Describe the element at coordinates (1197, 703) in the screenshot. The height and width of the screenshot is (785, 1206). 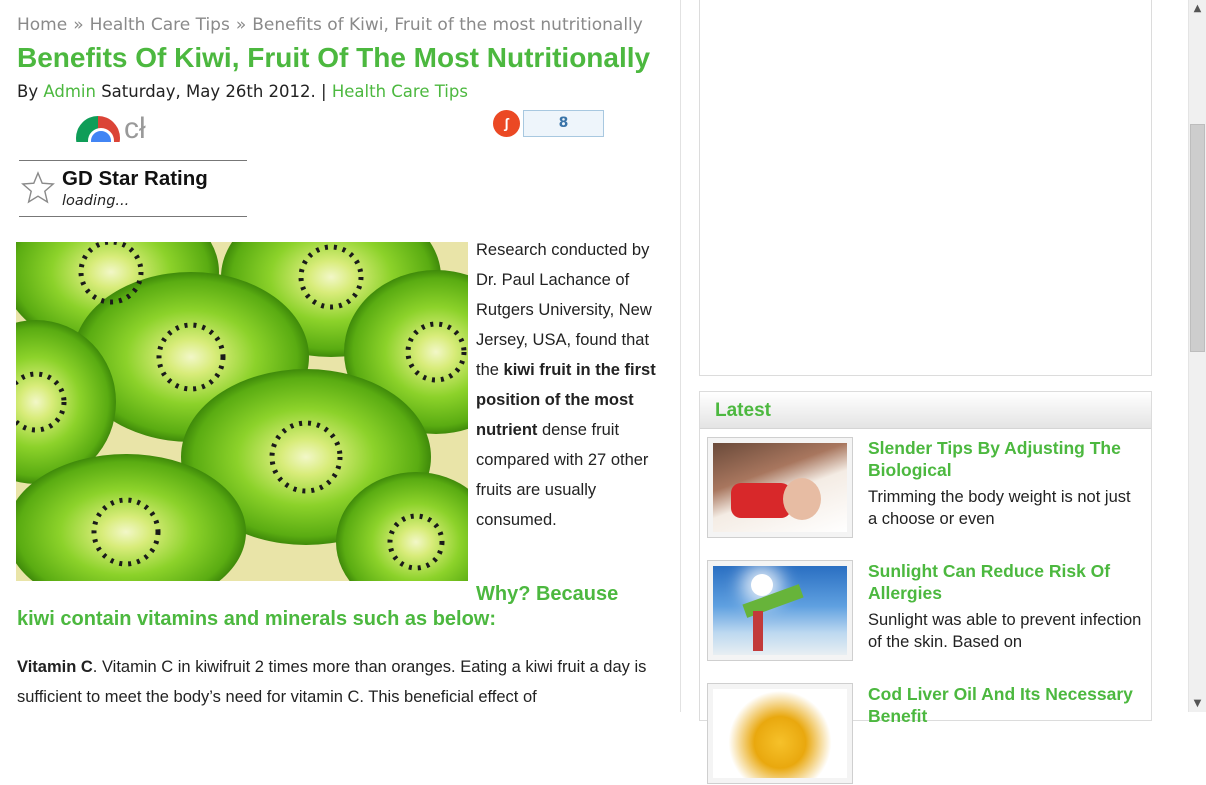
I see `scroll-down-arrow-icon: ▼` at that location.